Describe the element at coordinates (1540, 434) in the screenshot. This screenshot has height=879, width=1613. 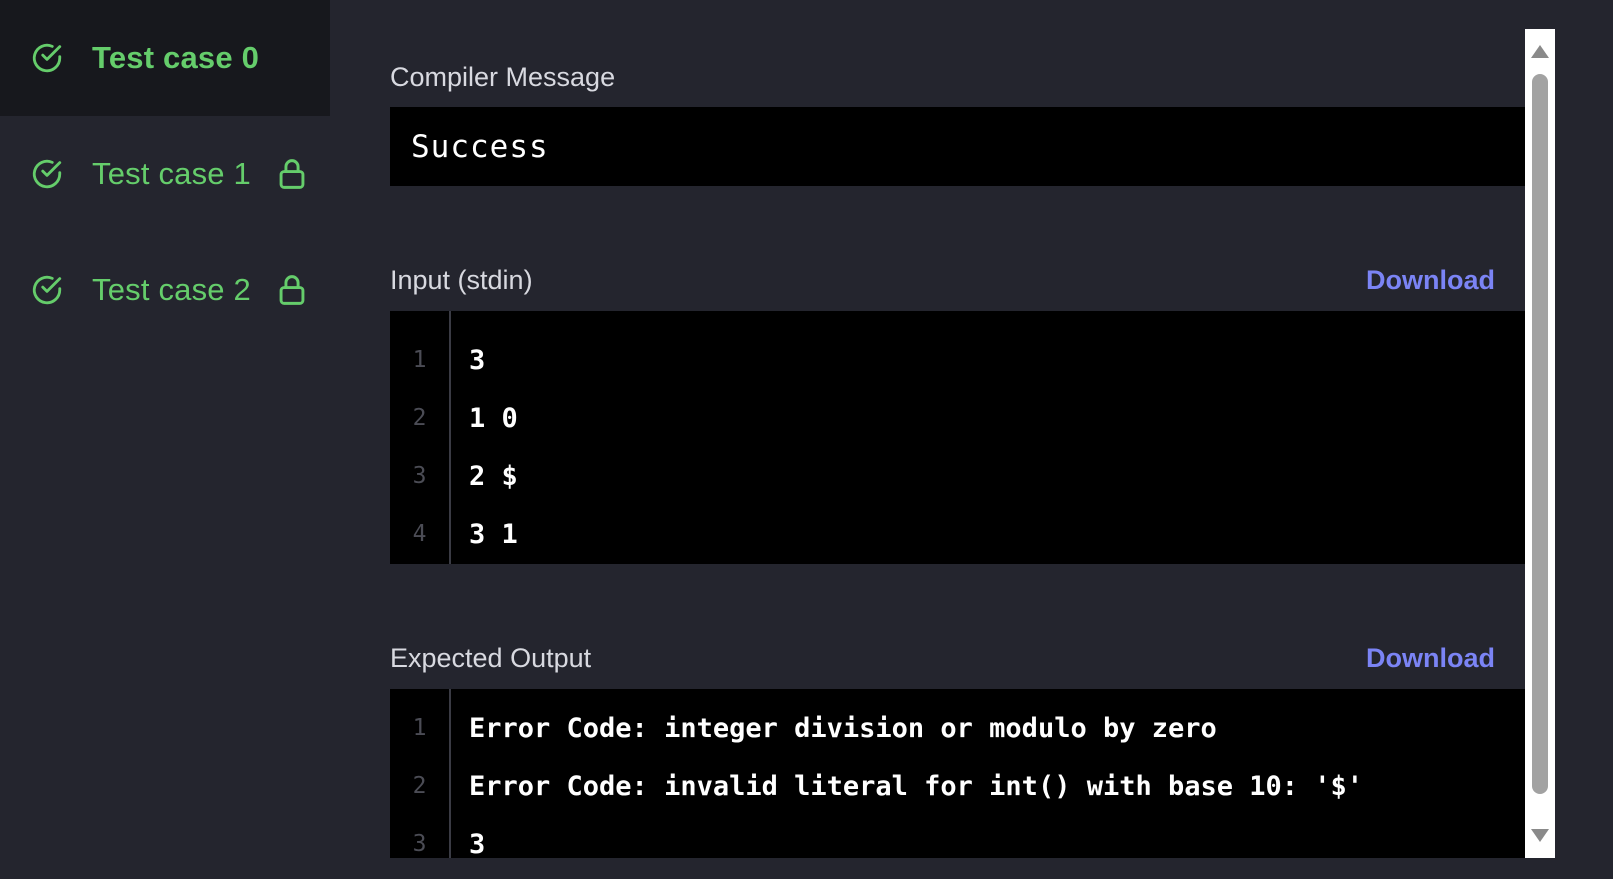
I see `scrollbar-thumb` at that location.